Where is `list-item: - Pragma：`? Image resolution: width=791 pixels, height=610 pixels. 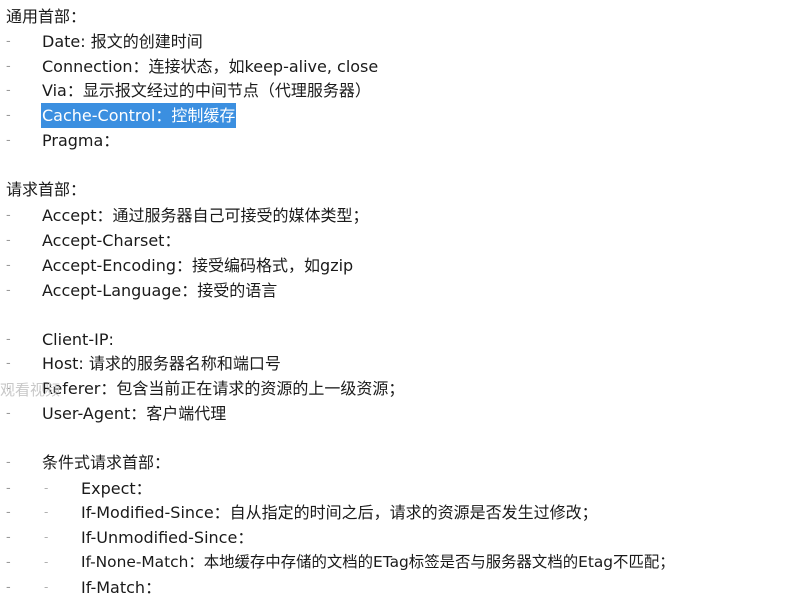
list-item: - Pragma： is located at coordinates (395, 140).